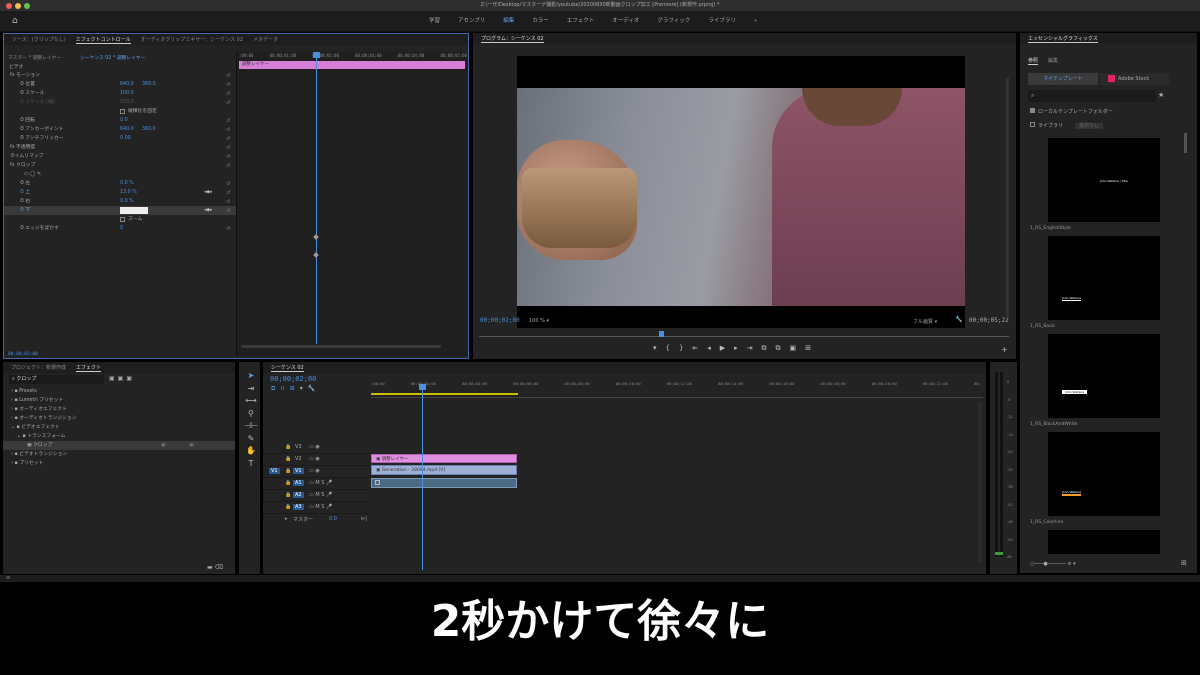 The height and width of the screenshot is (675, 1200). I want to click on essential-graphics-title: エッセンシャルグラフィックス, so click(1063, 39).